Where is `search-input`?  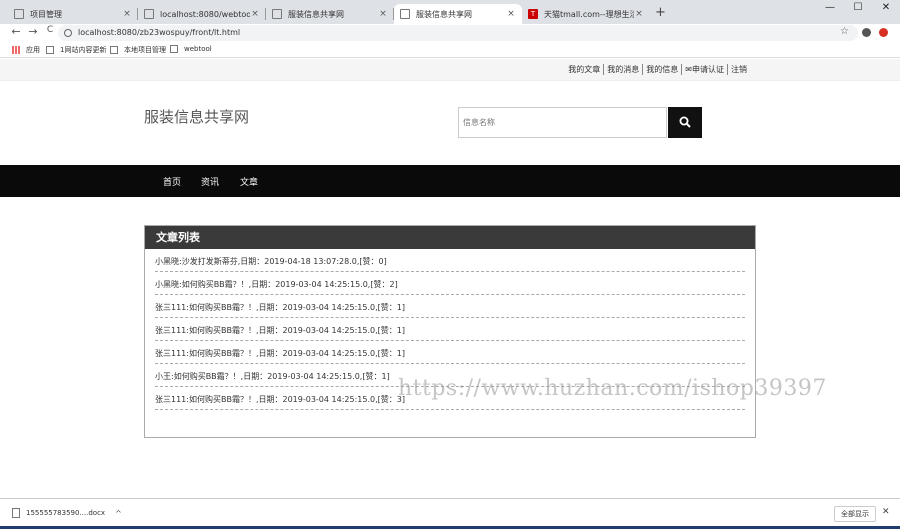 search-input is located at coordinates (562, 122).